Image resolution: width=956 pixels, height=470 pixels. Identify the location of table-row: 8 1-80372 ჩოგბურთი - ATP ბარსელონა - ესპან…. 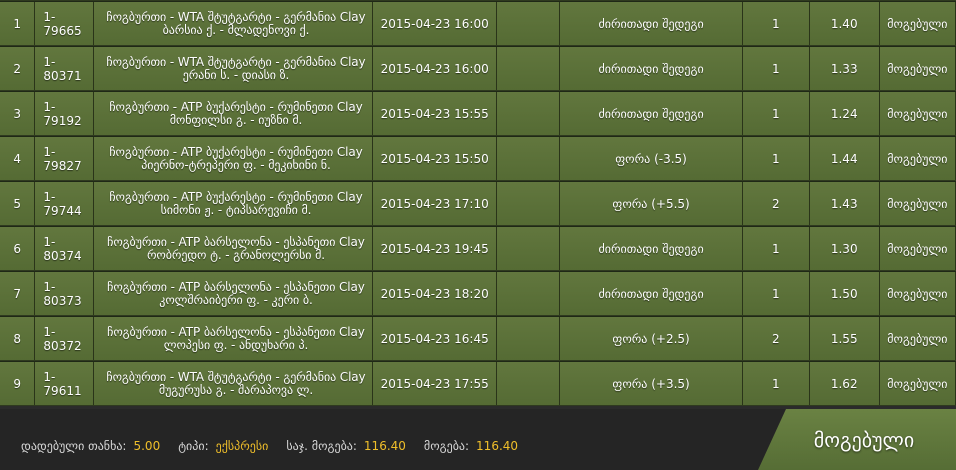
(478, 338).